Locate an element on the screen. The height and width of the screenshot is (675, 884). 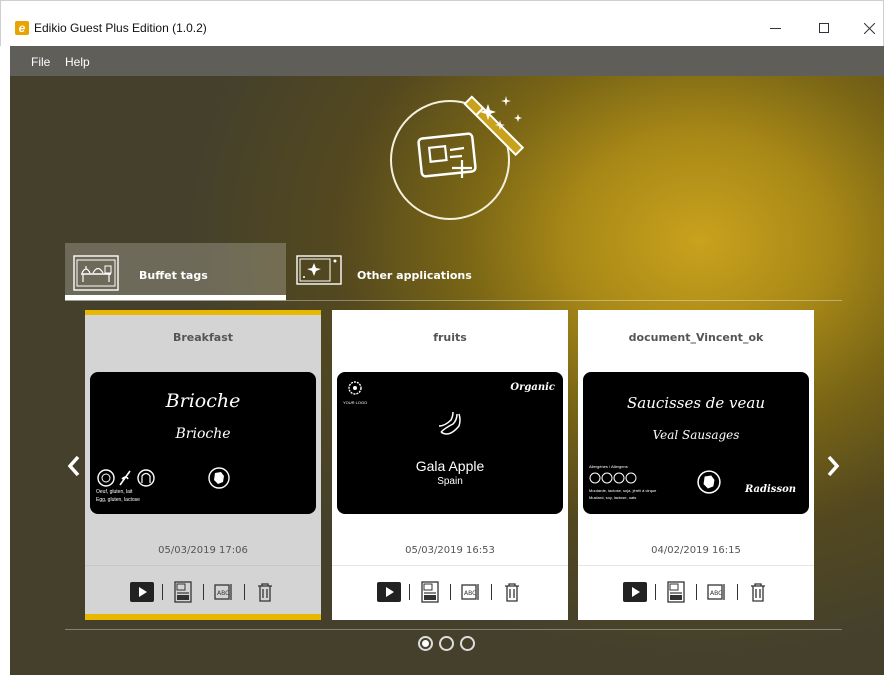
chevron-left-icon is located at coordinates (74, 466).